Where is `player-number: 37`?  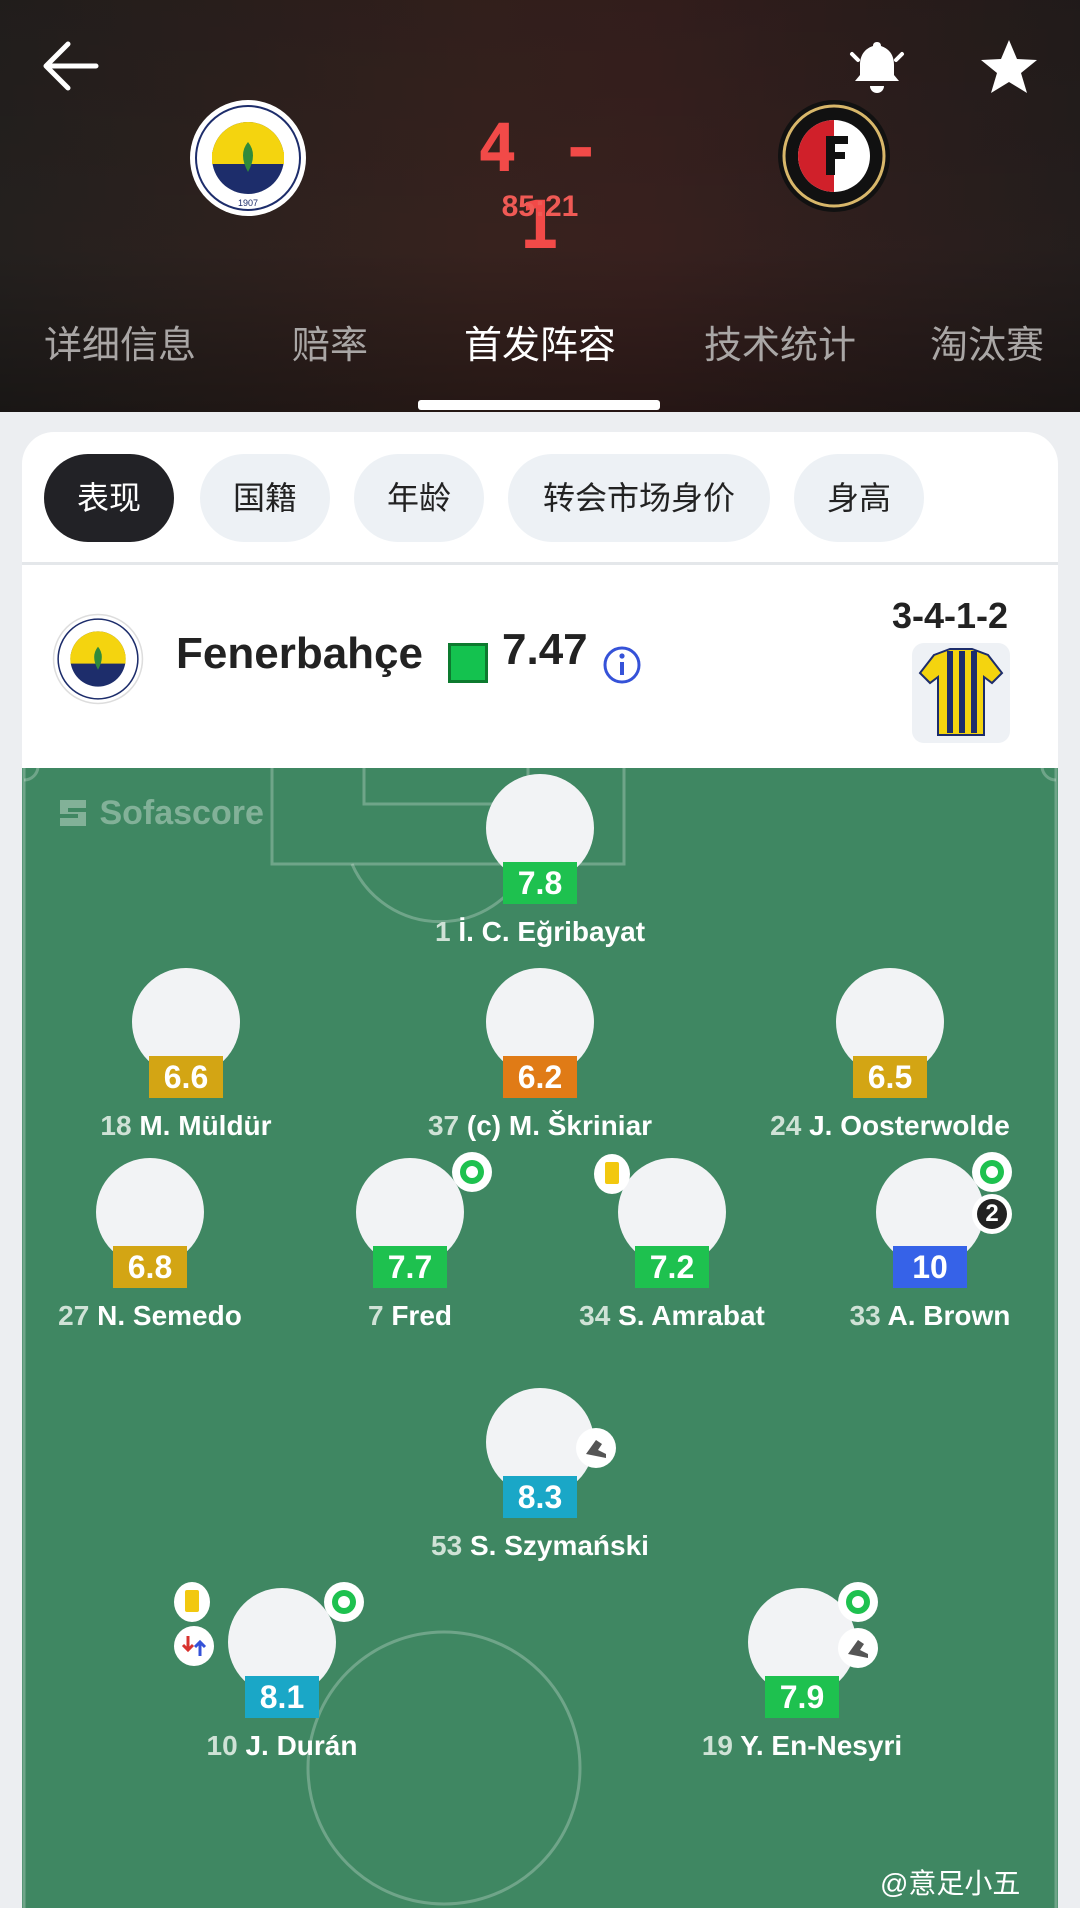 player-number: 37 is located at coordinates (443, 1125).